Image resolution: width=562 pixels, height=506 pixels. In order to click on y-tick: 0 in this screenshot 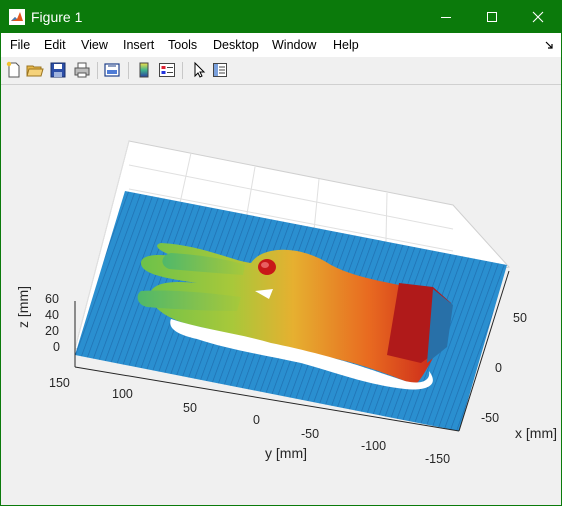, I will do `click(256, 420)`.